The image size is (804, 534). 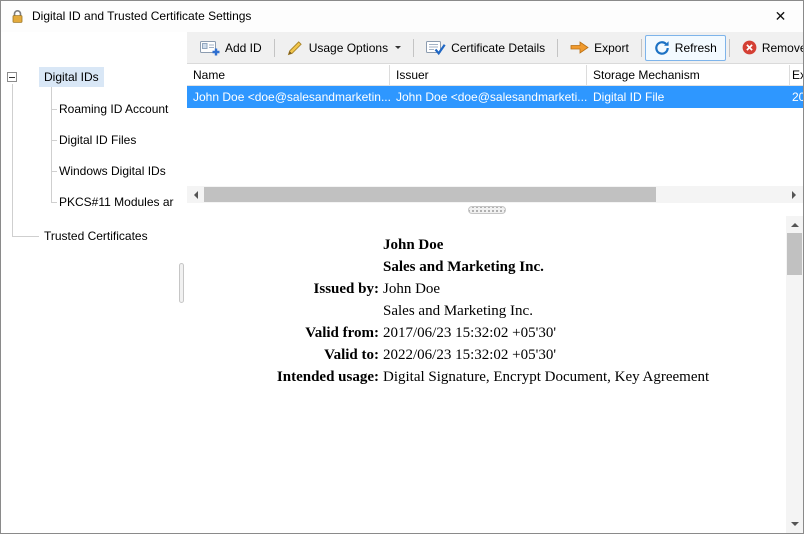 I want to click on details-label: Valid to:, so click(x=351, y=355).